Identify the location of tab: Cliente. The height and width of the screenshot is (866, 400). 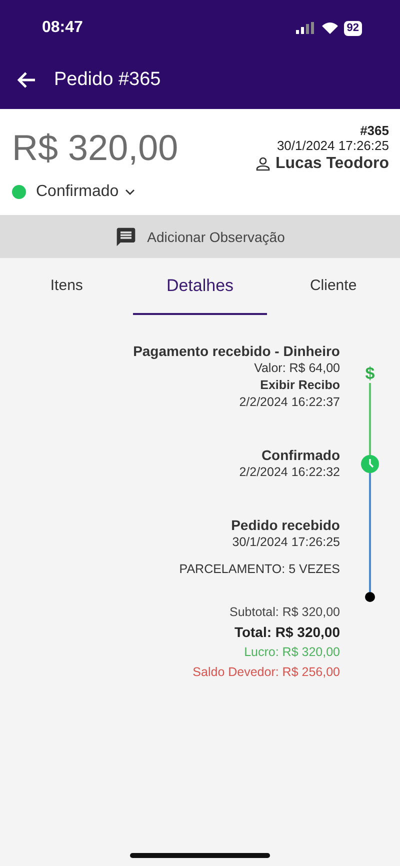
(333, 286).